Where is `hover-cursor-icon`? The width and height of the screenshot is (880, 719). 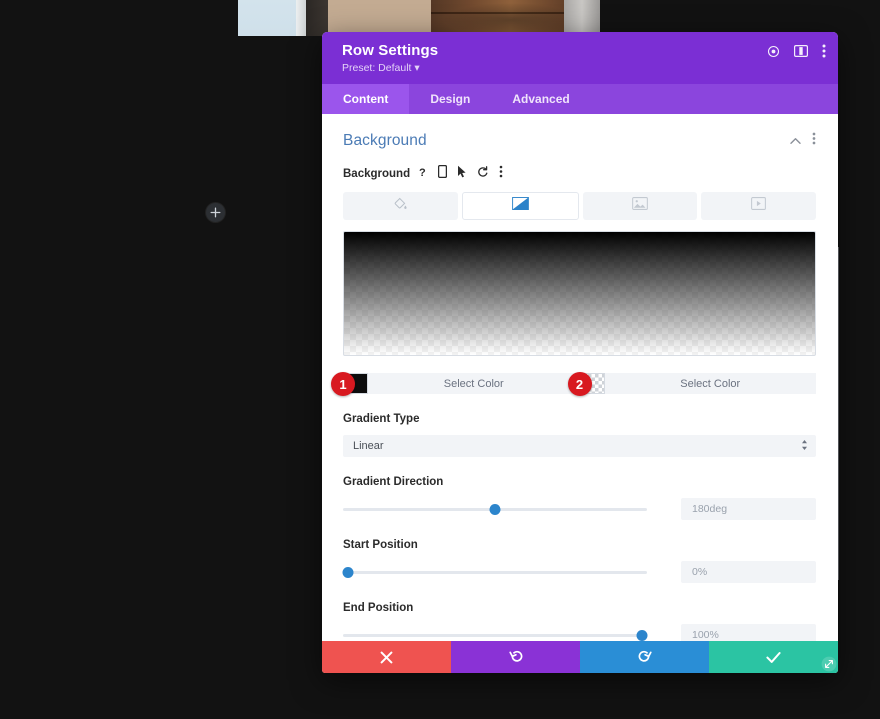 hover-cursor-icon is located at coordinates (462, 174).